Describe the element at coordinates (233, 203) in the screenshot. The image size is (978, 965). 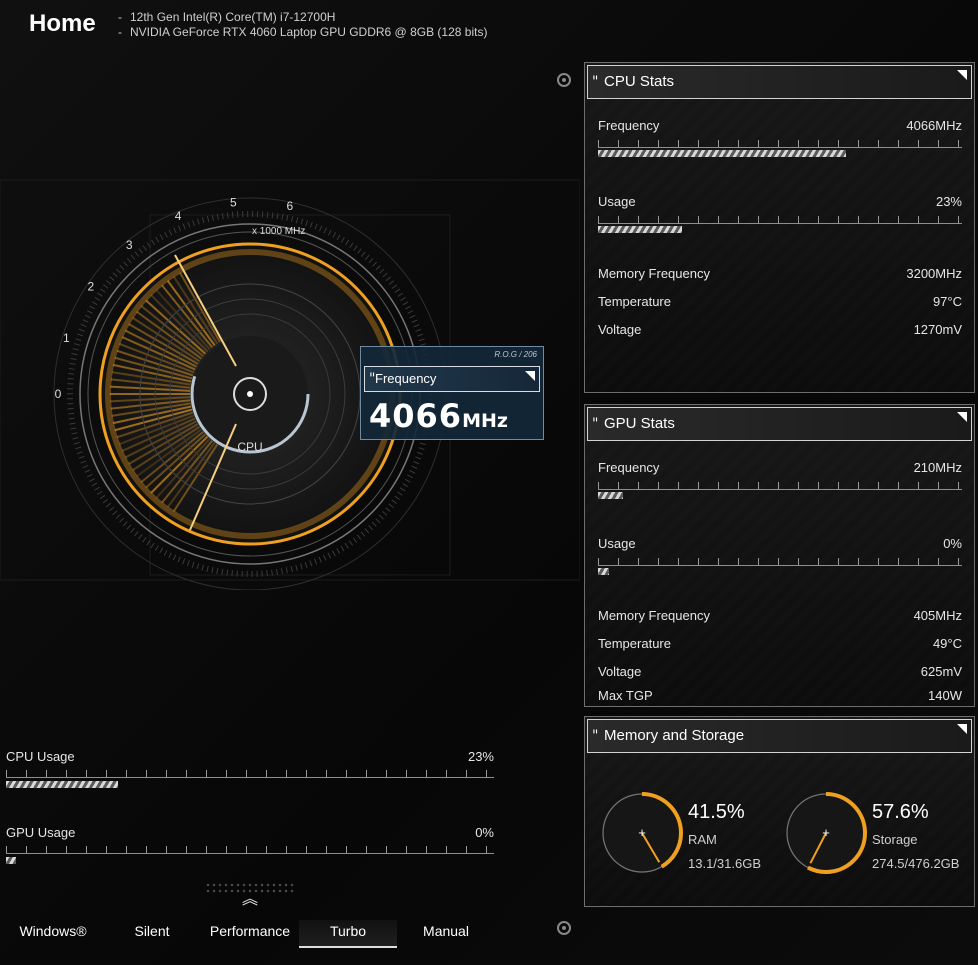
I see `gauge-scale-label: 5` at that location.